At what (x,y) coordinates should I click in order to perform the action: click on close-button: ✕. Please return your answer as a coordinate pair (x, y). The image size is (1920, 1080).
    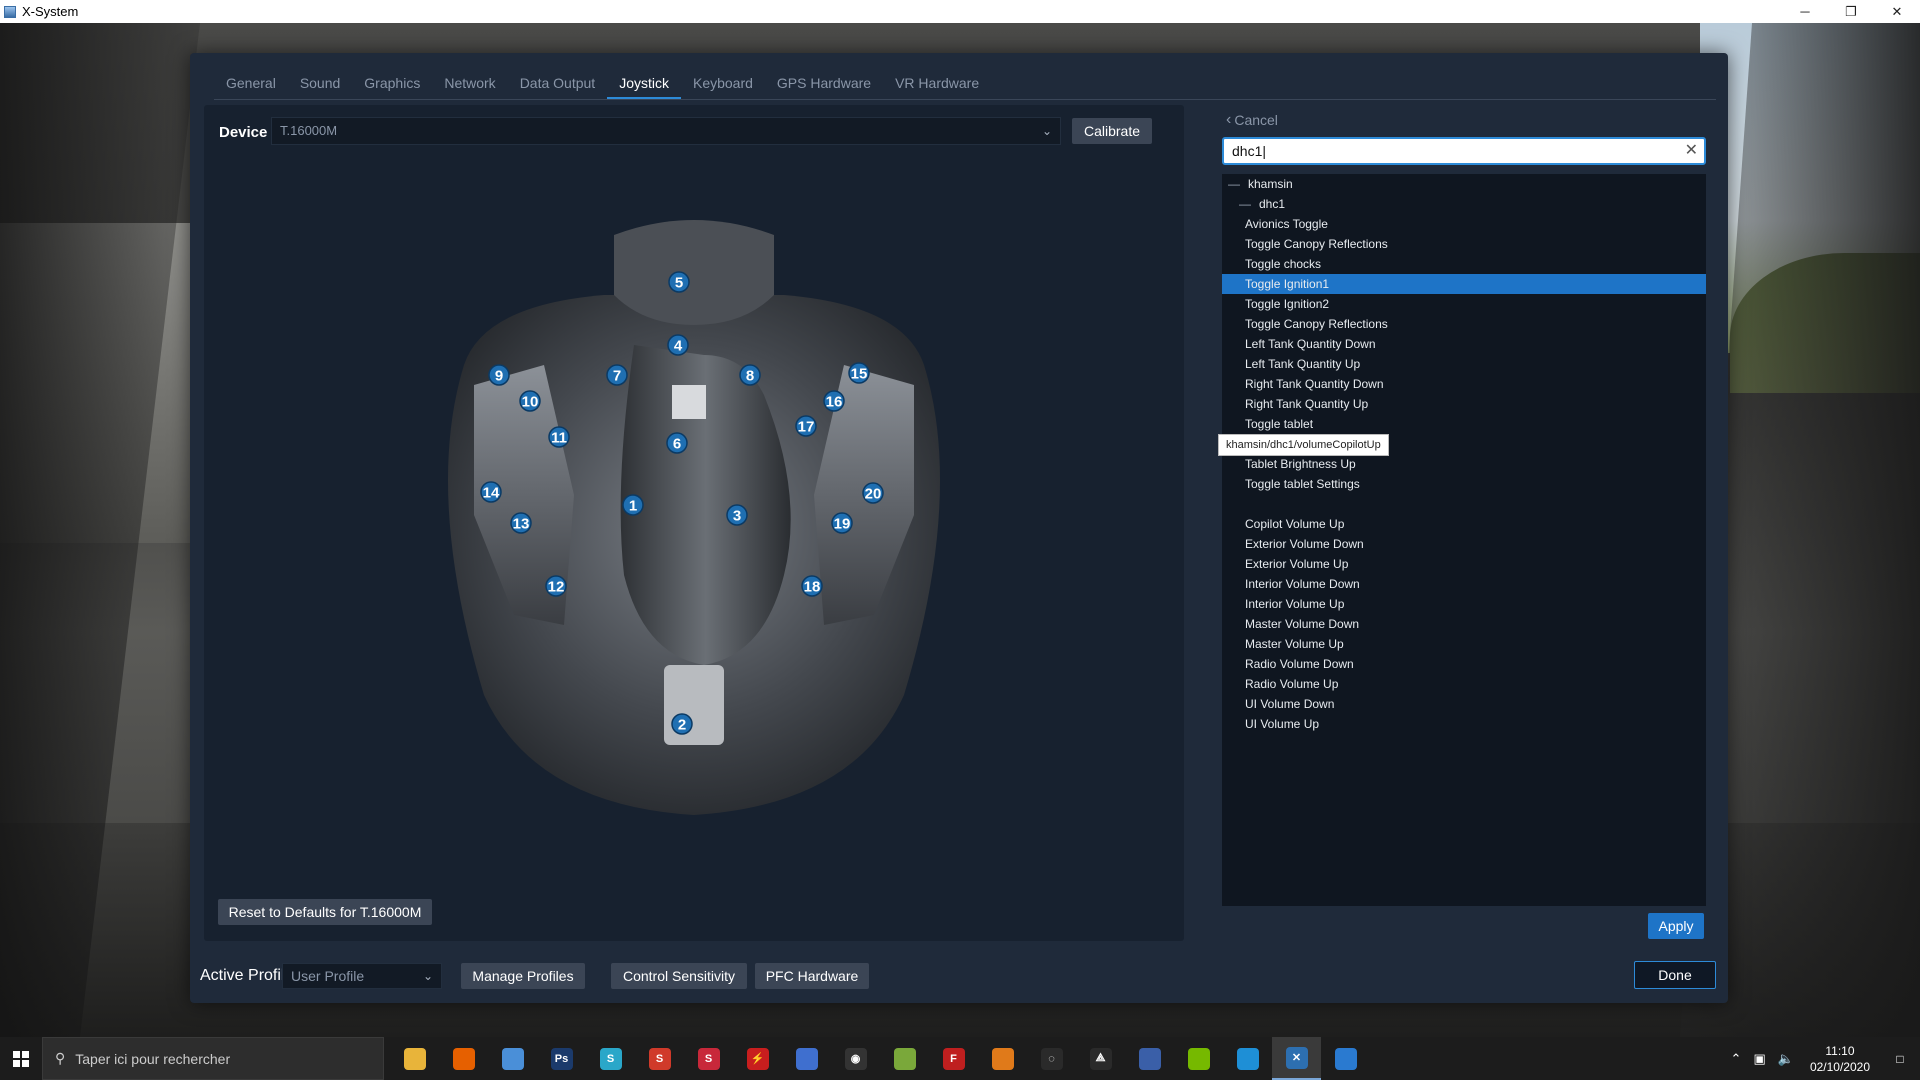
    Looking at the image, I should click on (1897, 11).